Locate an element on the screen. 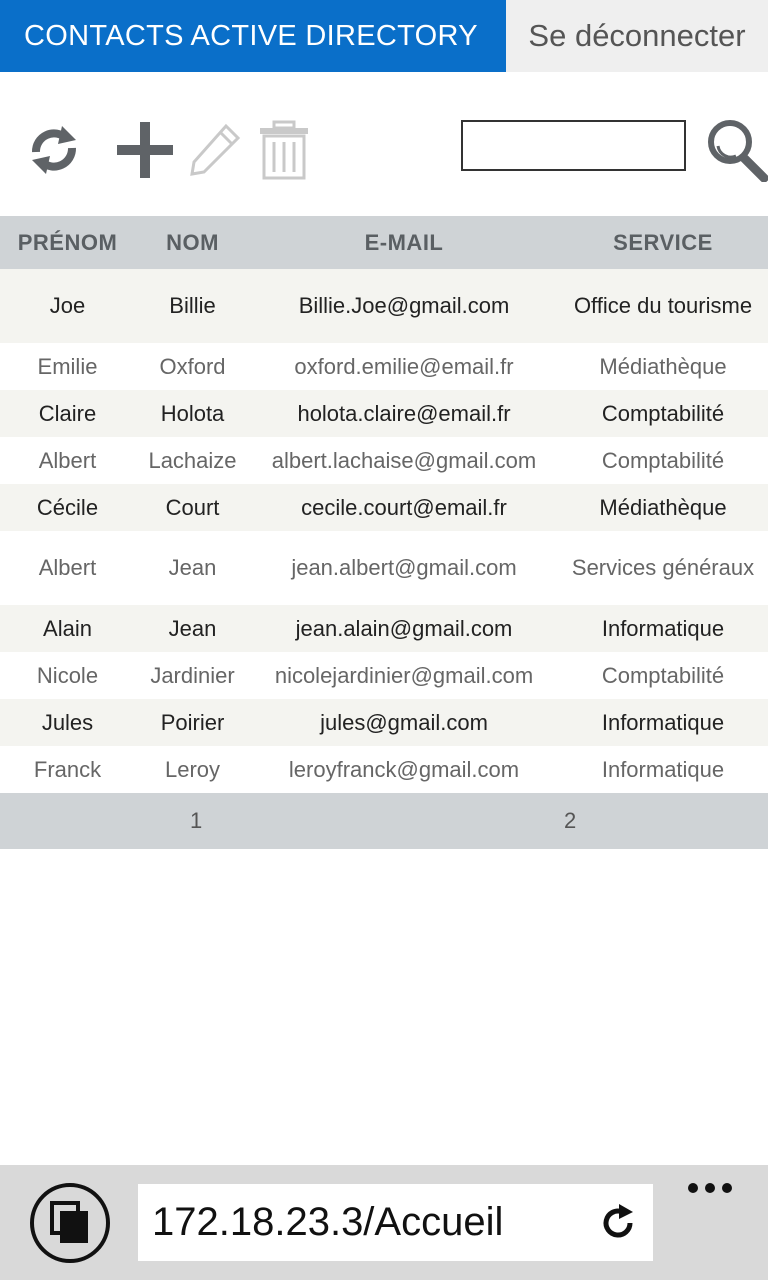 This screenshot has height=1280, width=768. cell-nom: Holota is located at coordinates (192, 413).